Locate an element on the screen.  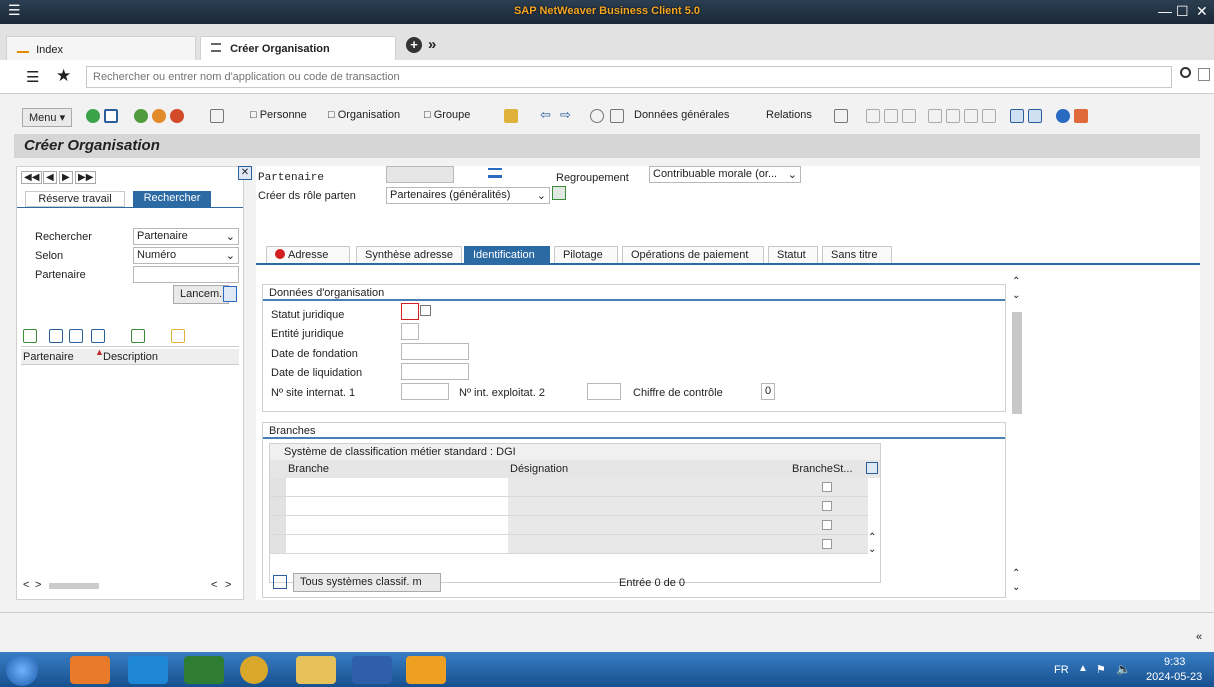
tab-creer-organisation: Créer Organisation is located at coordinates (298, 48).